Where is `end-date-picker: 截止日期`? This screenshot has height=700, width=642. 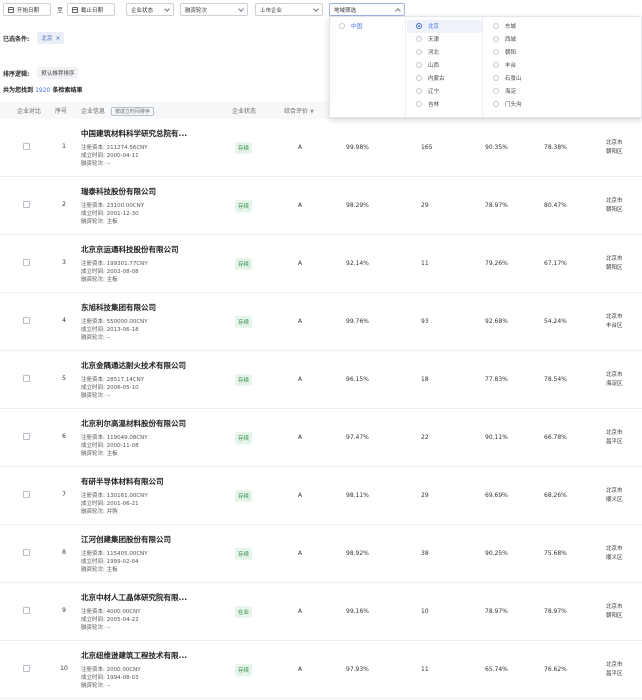
end-date-picker: 截止日期 is located at coordinates (91, 9).